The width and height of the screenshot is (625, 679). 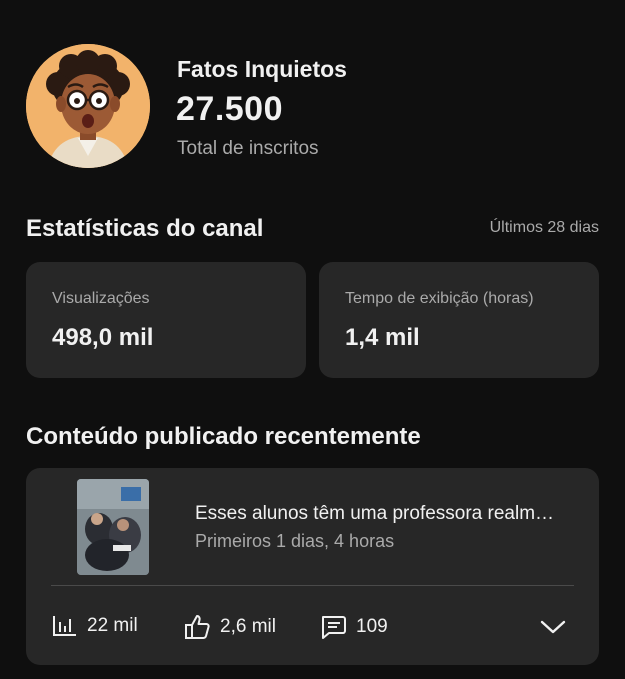 I want to click on thumbs-up-icon, so click(x=197, y=627).